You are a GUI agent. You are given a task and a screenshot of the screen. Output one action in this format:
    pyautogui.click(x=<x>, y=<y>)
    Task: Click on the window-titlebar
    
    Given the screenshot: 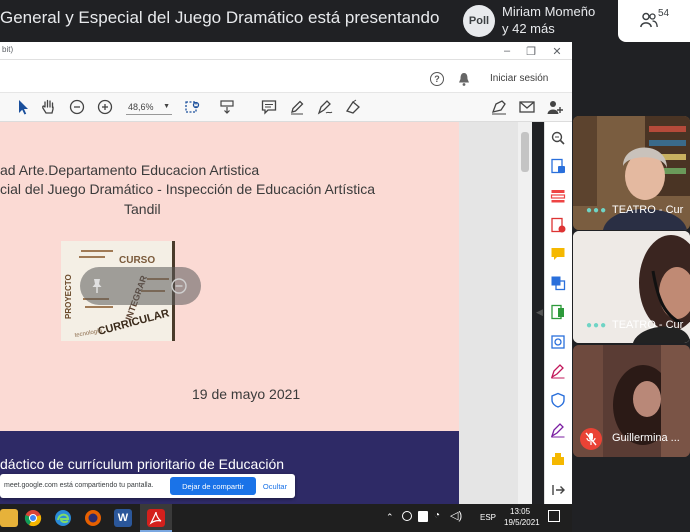 What is the action you would take?
    pyautogui.click(x=286, y=51)
    